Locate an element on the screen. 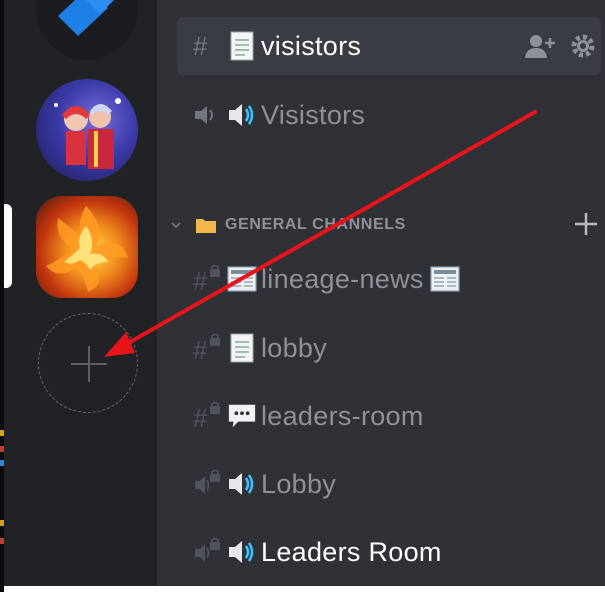 The width and height of the screenshot is (605, 592). channel-leaders-room: # leaders-room is located at coordinates (389, 416).